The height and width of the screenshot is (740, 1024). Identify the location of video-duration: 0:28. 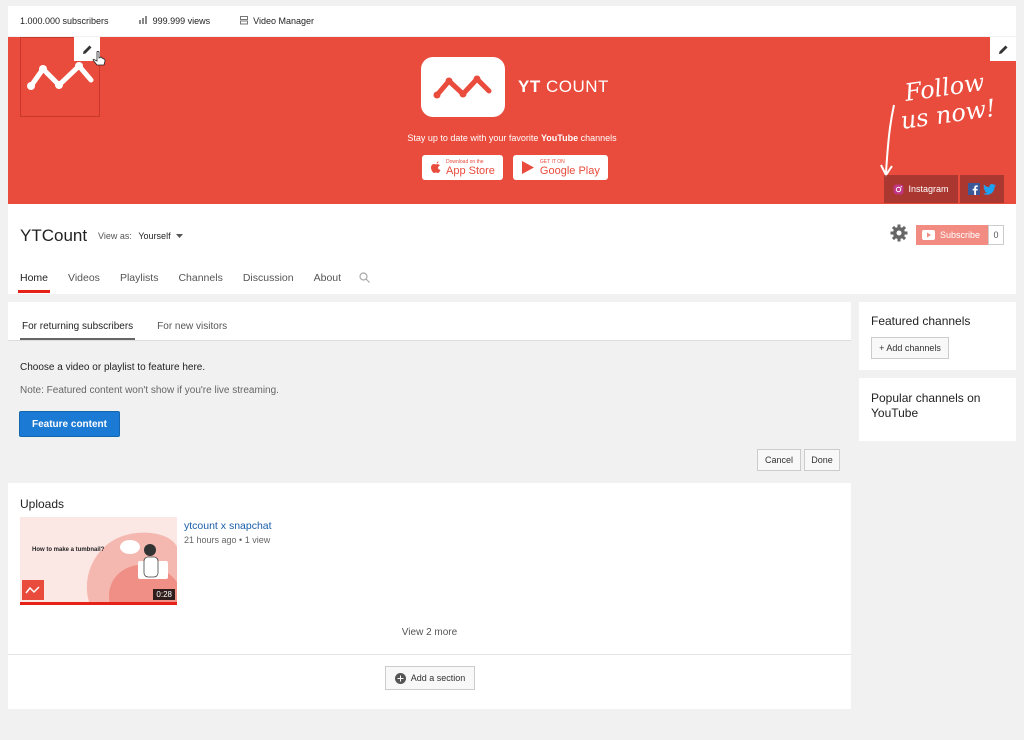
(164, 594).